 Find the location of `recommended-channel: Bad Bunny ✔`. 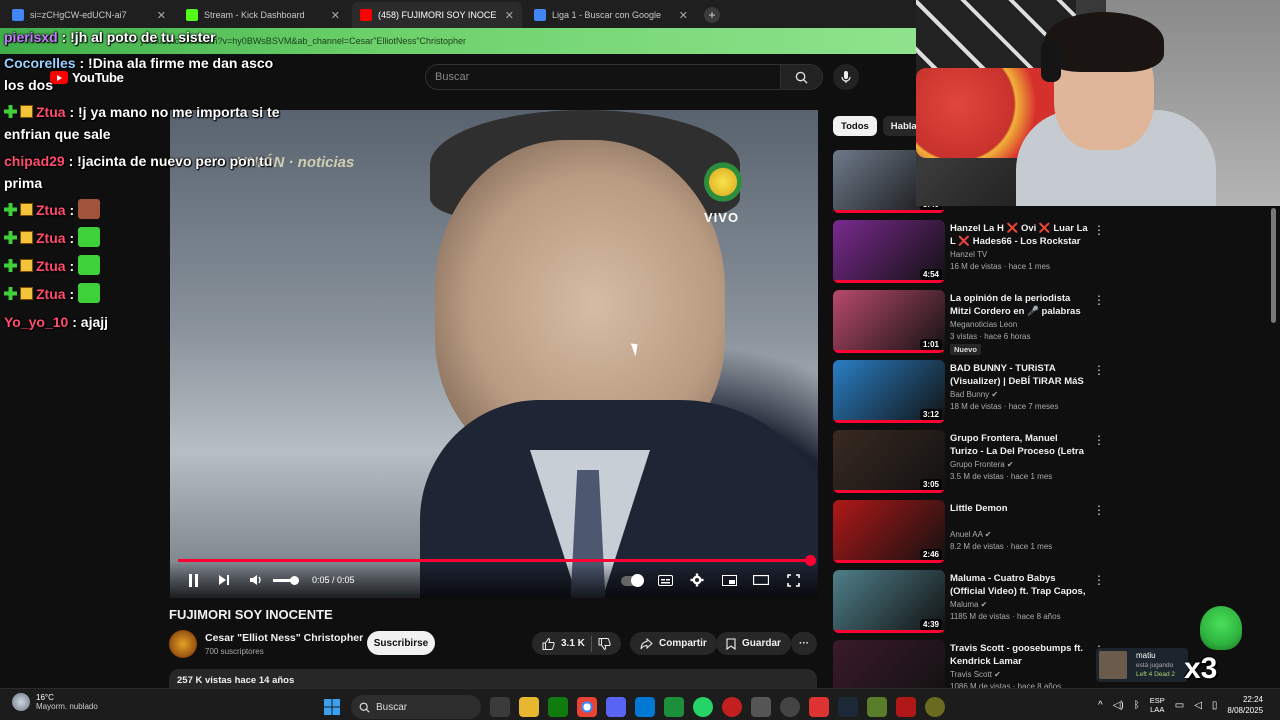

recommended-channel: Bad Bunny ✔ is located at coordinates (974, 394).